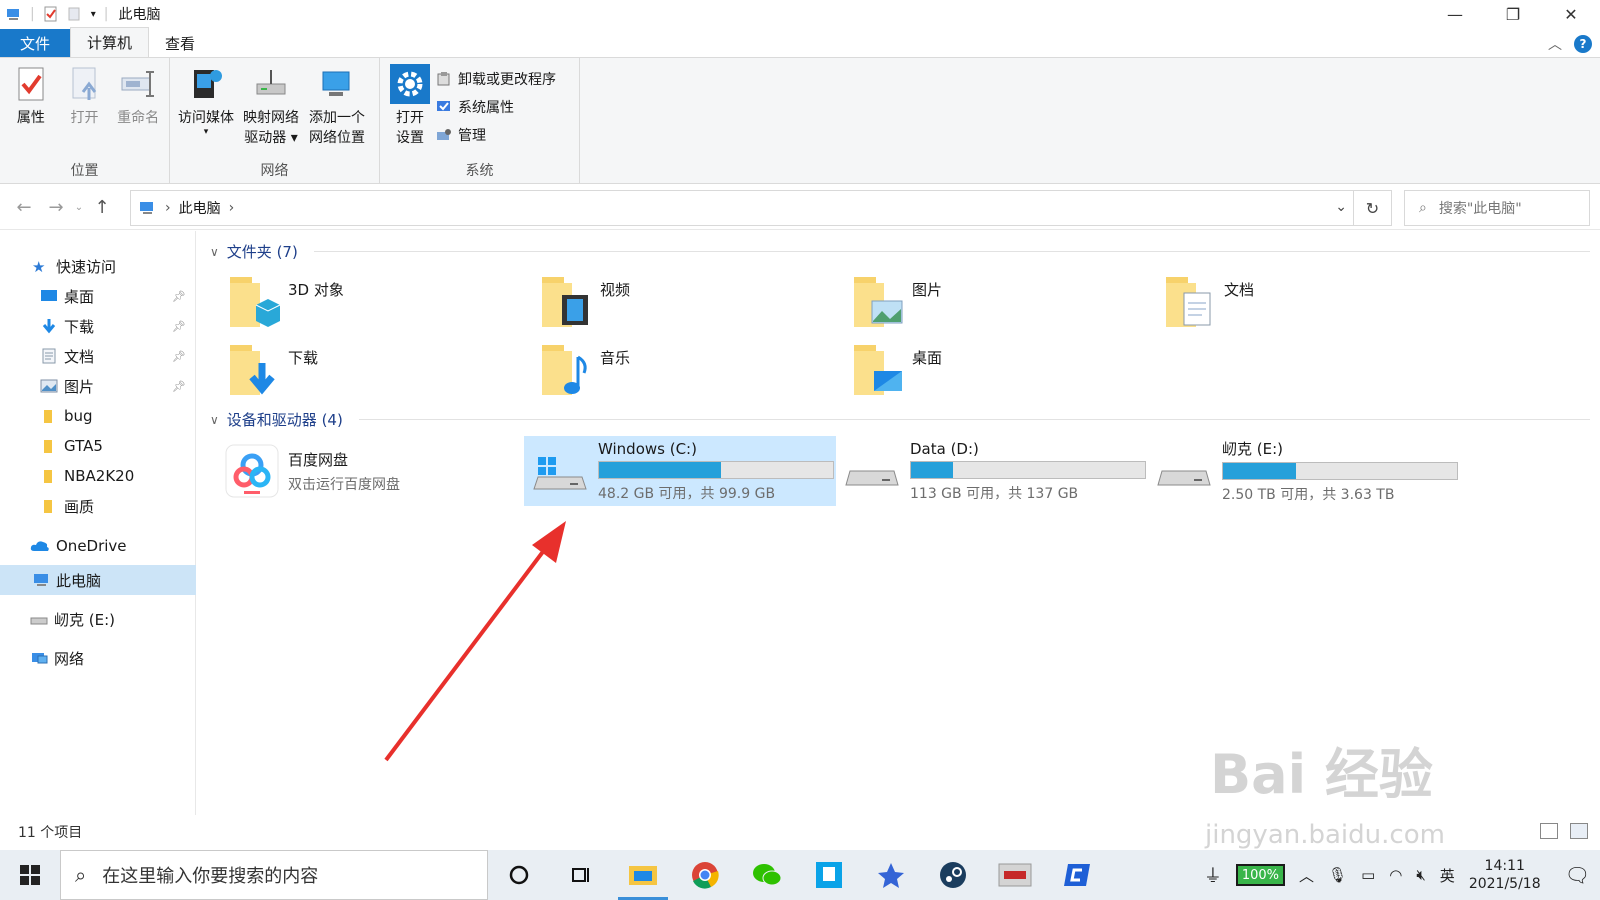  I want to click on sidebar-item-pictures: 图片 📌︎, so click(98, 386).